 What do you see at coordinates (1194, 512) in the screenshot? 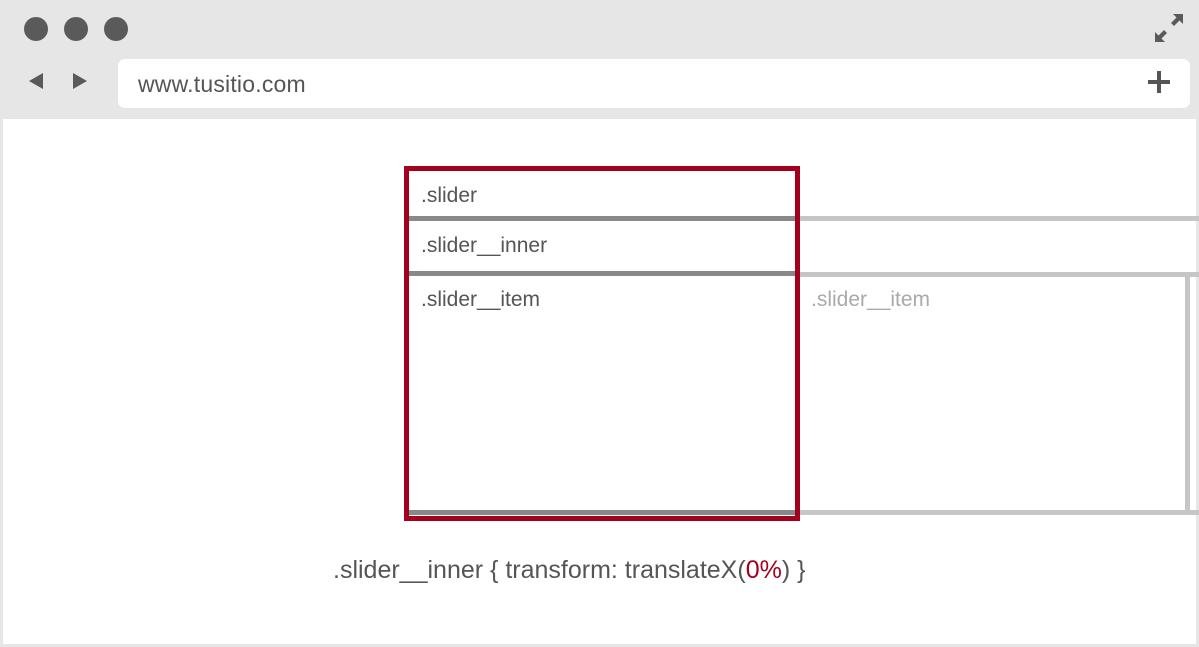
I see `slider-inner-overflow-tail` at bounding box center [1194, 512].